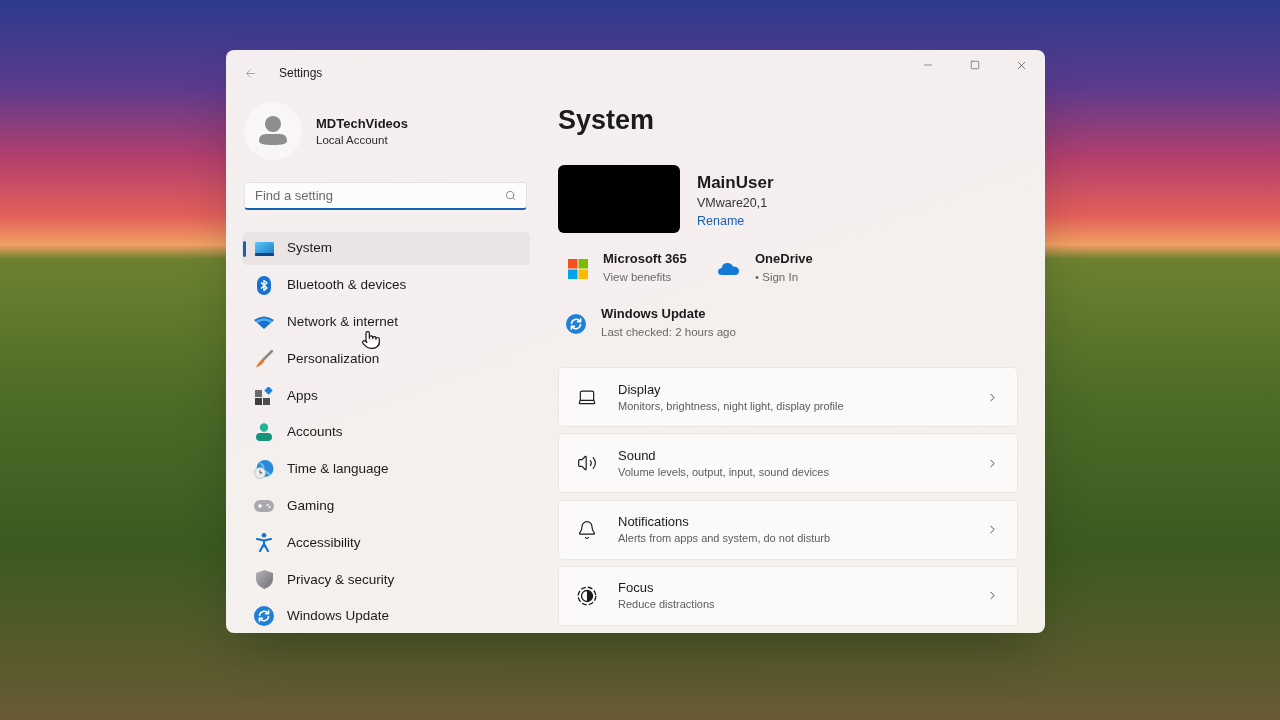 This screenshot has width=1280, height=720. What do you see at coordinates (264, 248) in the screenshot?
I see `monitor-icon` at bounding box center [264, 248].